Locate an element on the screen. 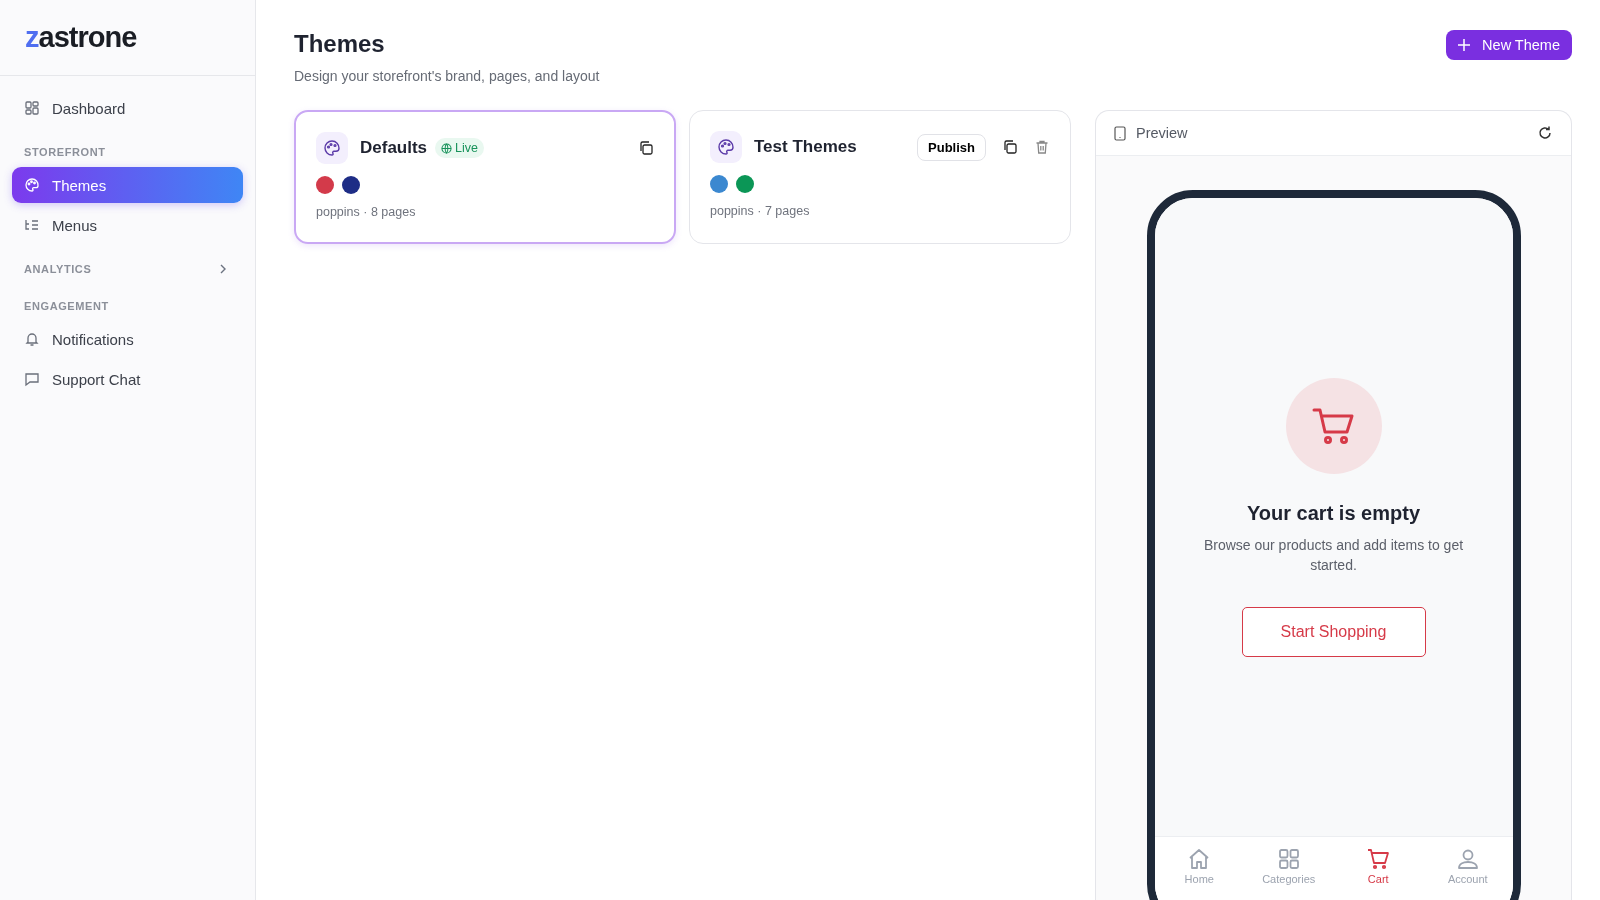  theme-meta: poppins · 7 pages is located at coordinates (760, 211).